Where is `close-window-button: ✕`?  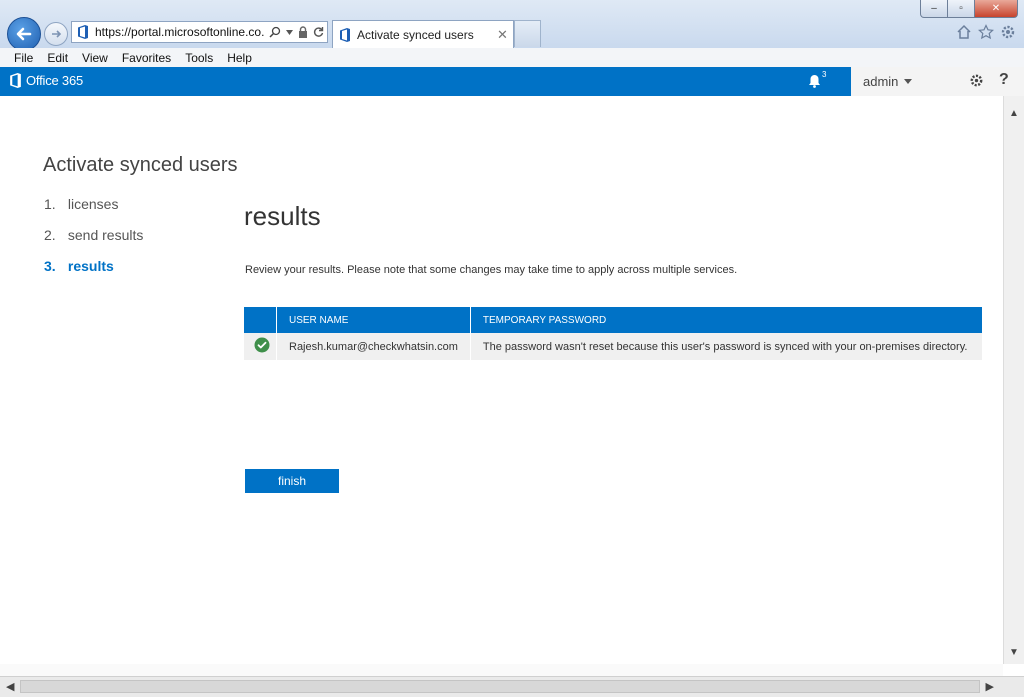 close-window-button: ✕ is located at coordinates (996, 9).